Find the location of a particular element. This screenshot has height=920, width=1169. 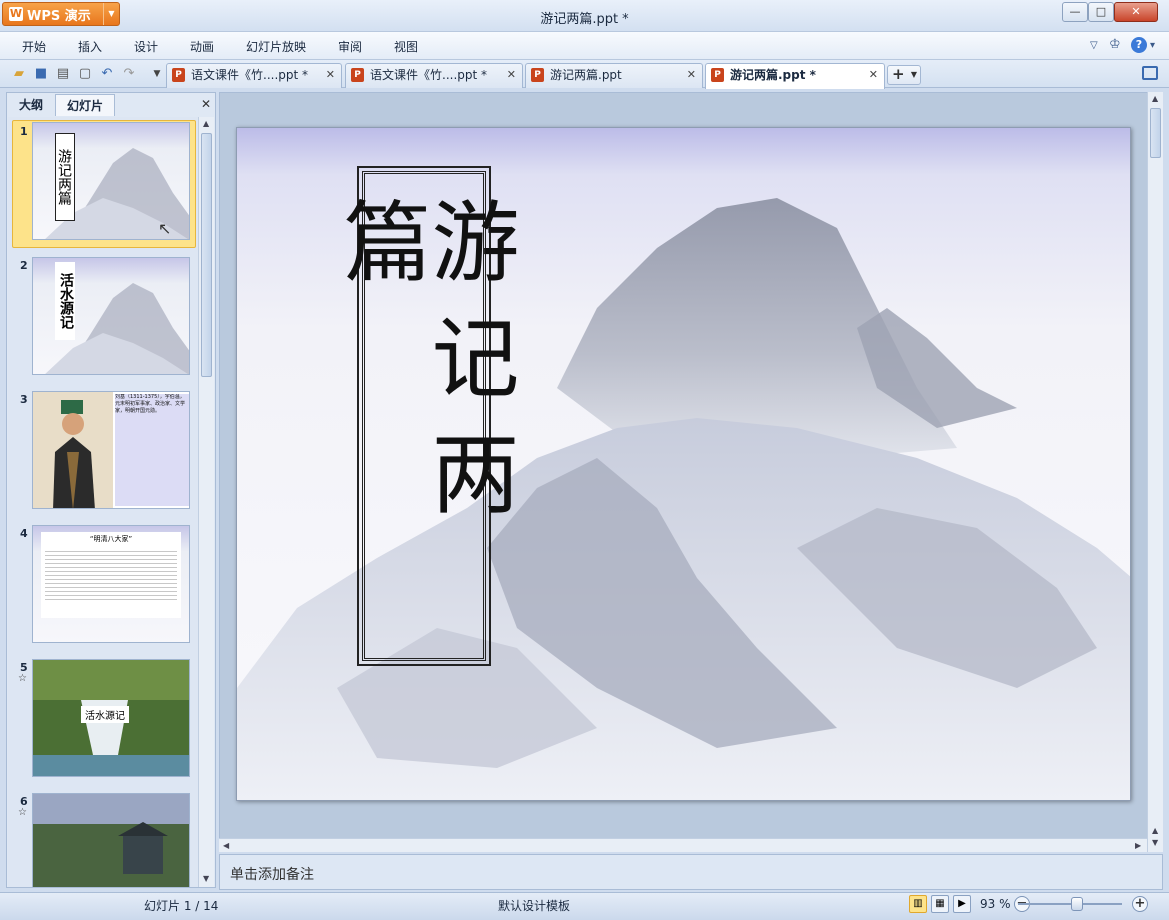

menu-start: 开始 is located at coordinates (34, 46).